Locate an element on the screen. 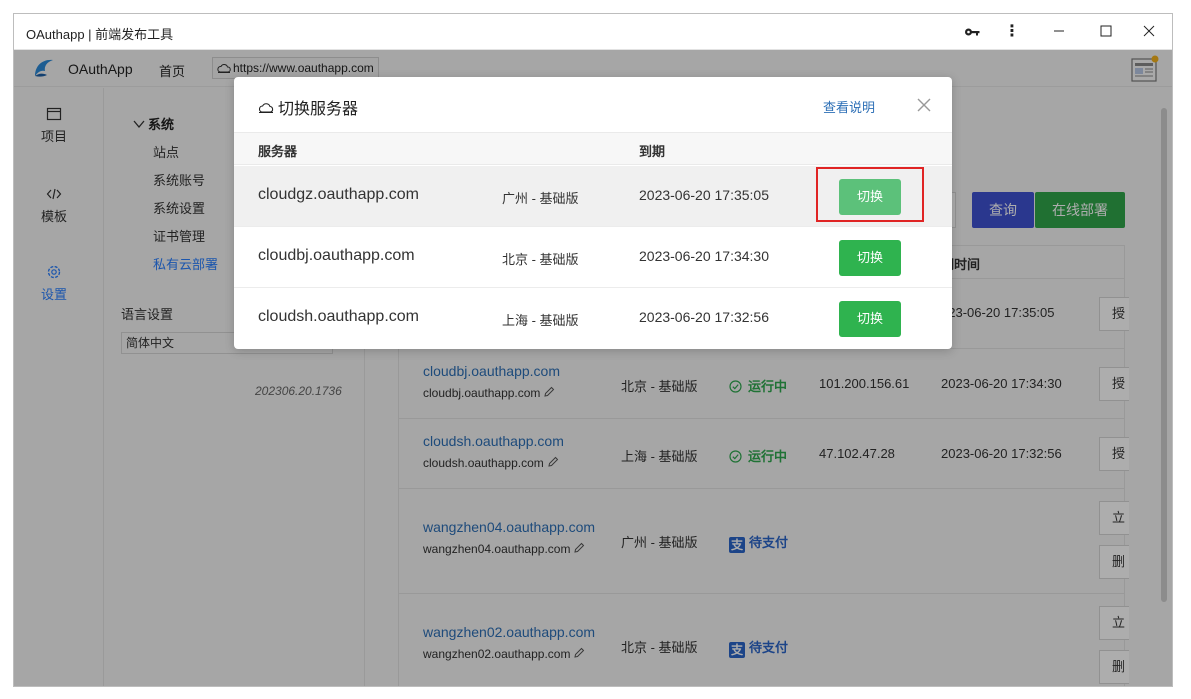 The height and width of the screenshot is (699, 1191). cloud-icon is located at coordinates (266, 108).